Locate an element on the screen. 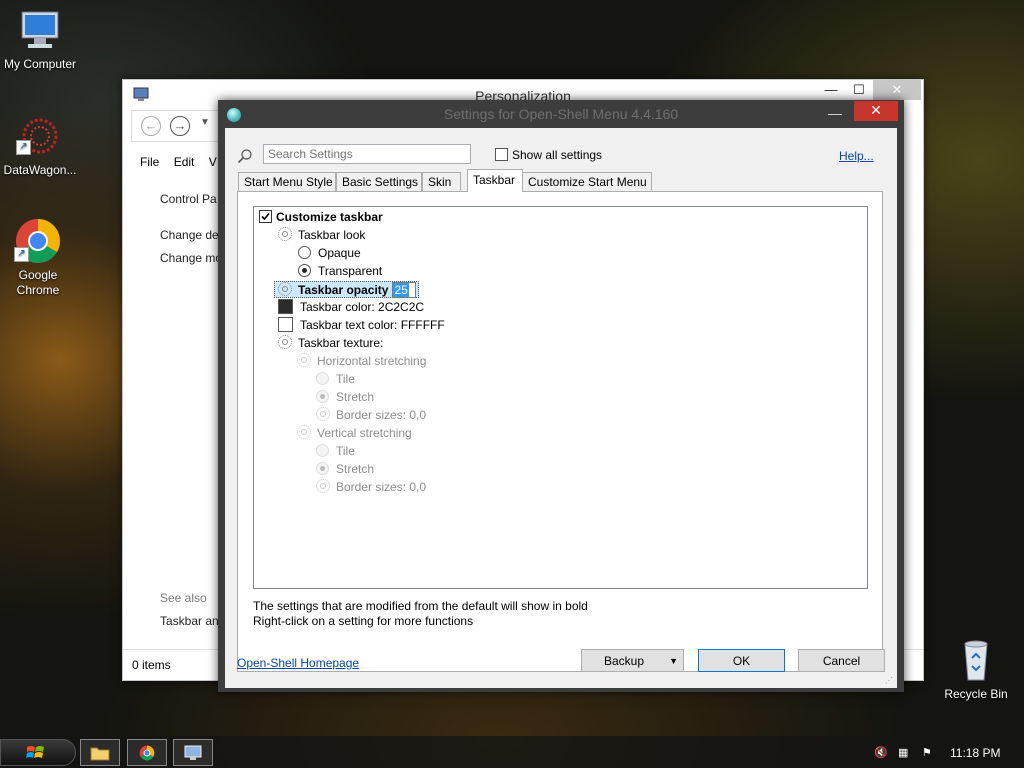 This screenshot has width=1024, height=768. customize-taskbar-row: Customize taskbar is located at coordinates (321, 217).